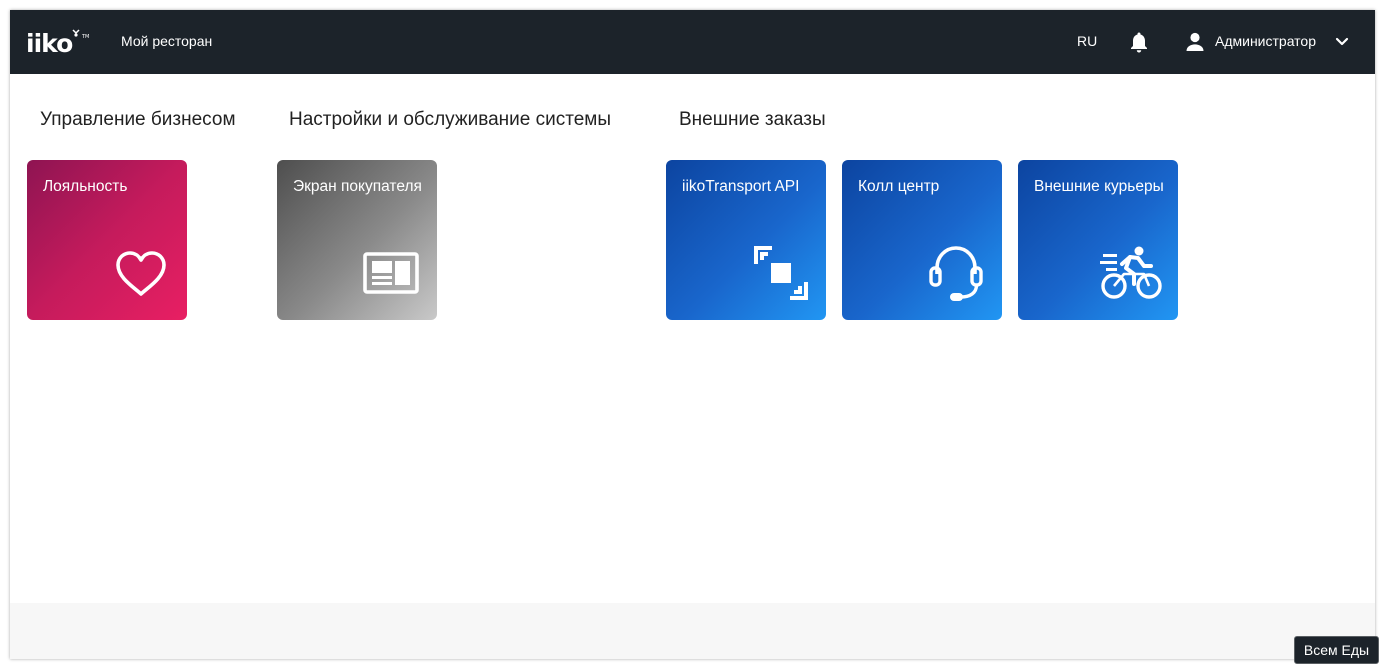 This screenshot has height=669, width=1385. What do you see at coordinates (1266, 41) in the screenshot?
I see `user-name: Администратор` at bounding box center [1266, 41].